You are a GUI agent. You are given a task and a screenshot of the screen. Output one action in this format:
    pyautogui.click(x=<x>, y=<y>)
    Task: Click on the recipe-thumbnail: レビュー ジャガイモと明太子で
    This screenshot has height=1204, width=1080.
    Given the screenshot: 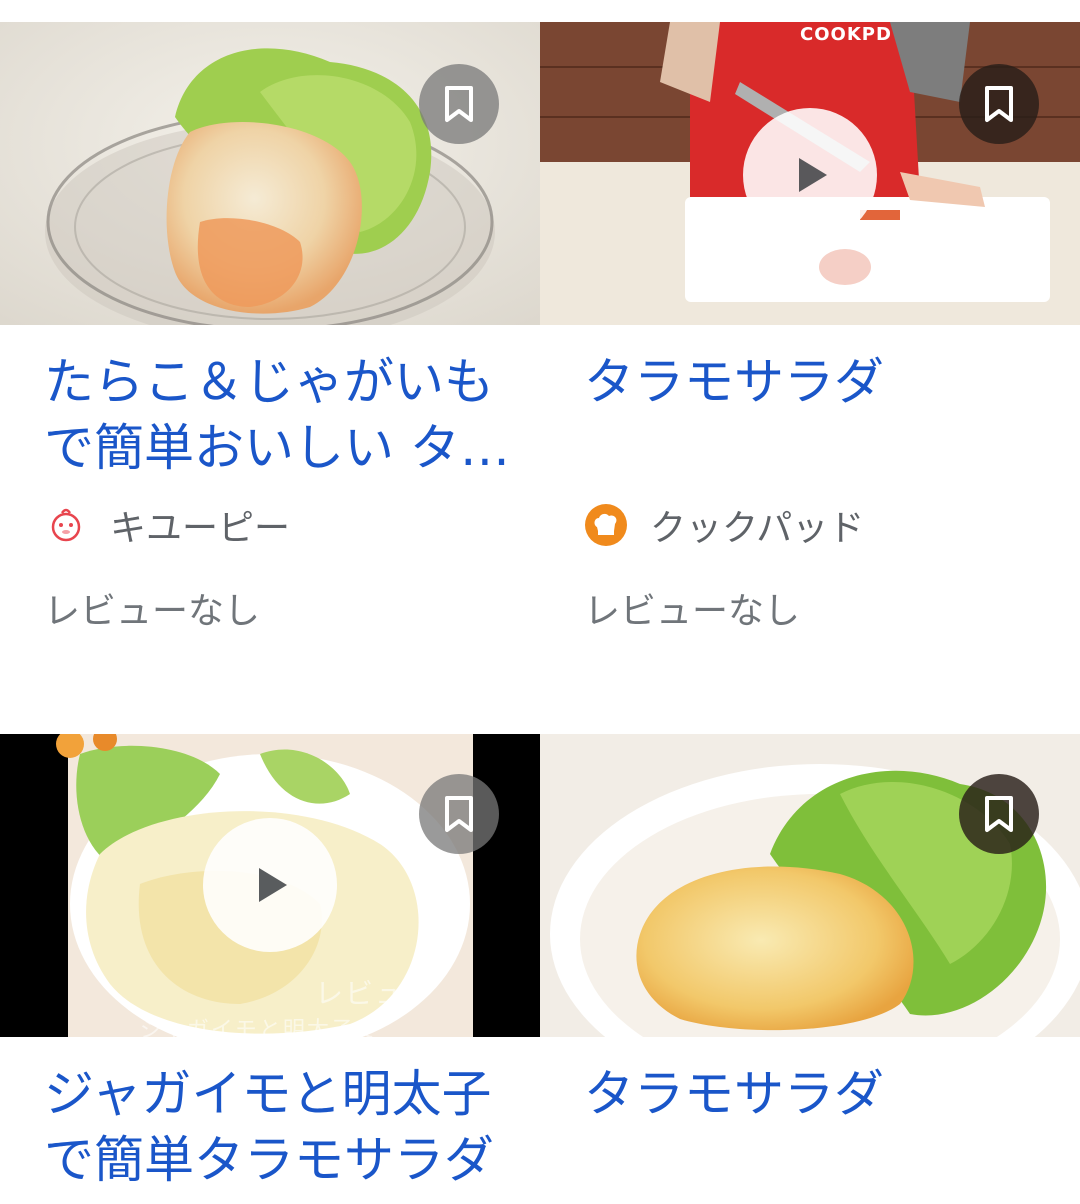 What is the action you would take?
    pyautogui.click(x=270, y=885)
    